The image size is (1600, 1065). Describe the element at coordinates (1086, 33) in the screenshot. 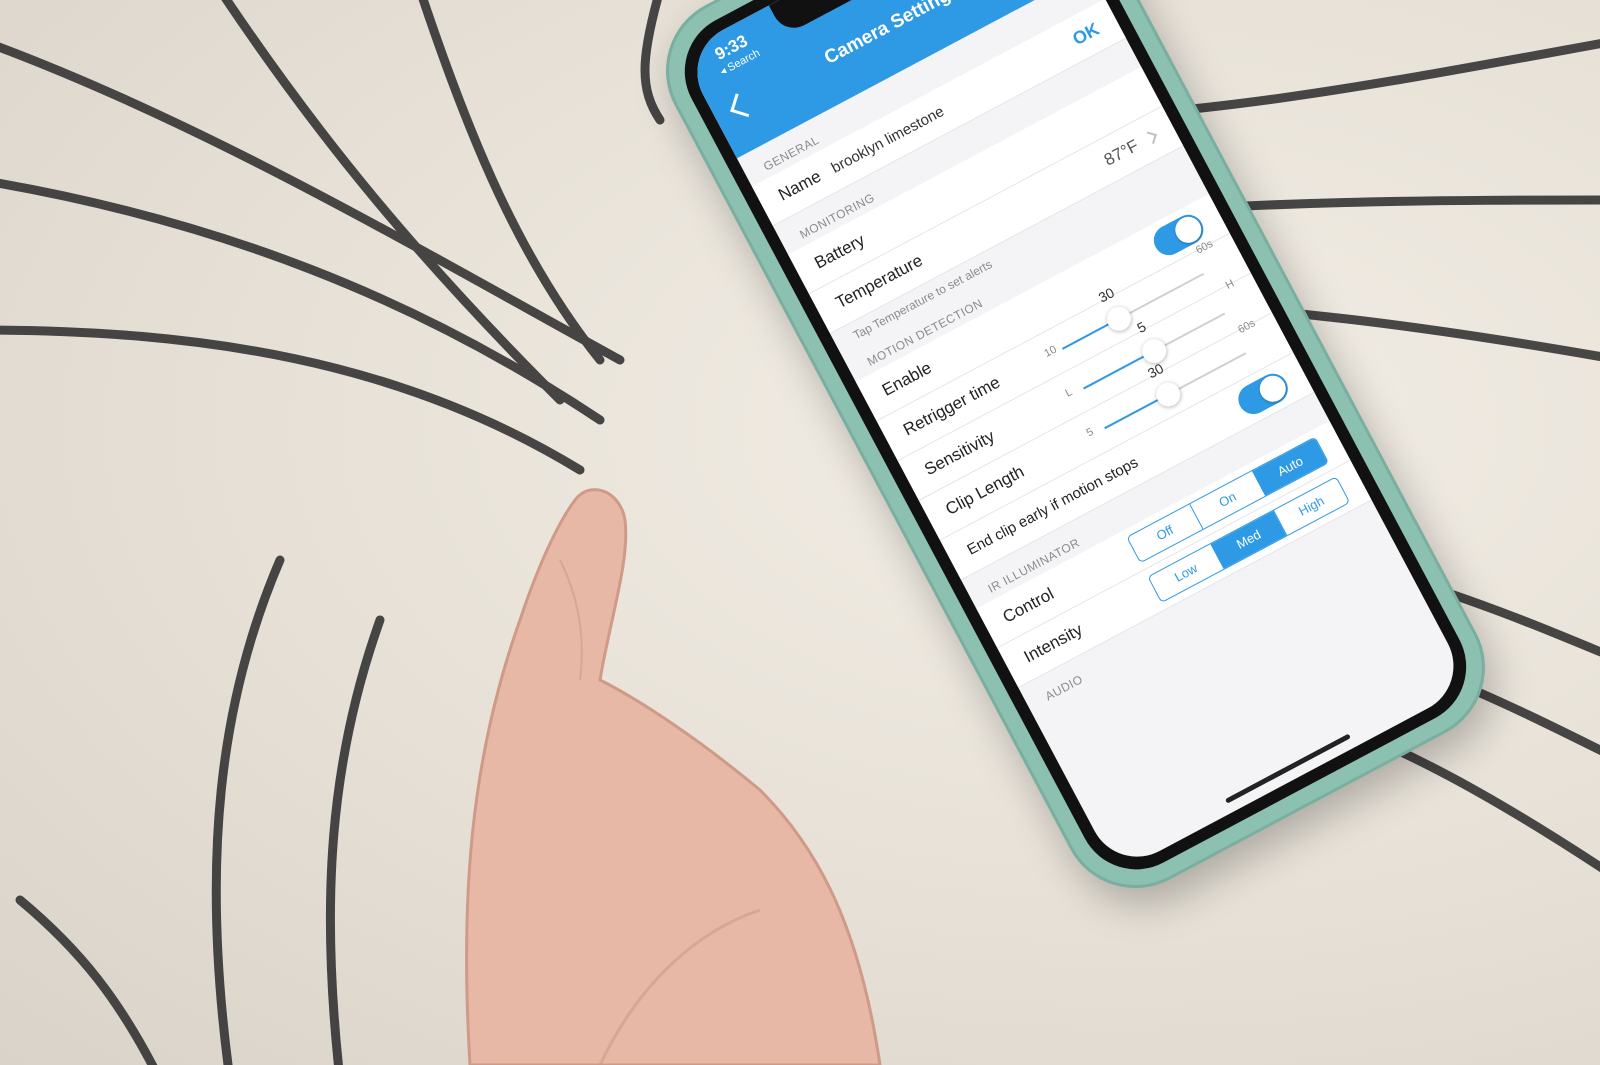

I see `ok-button: OK` at that location.